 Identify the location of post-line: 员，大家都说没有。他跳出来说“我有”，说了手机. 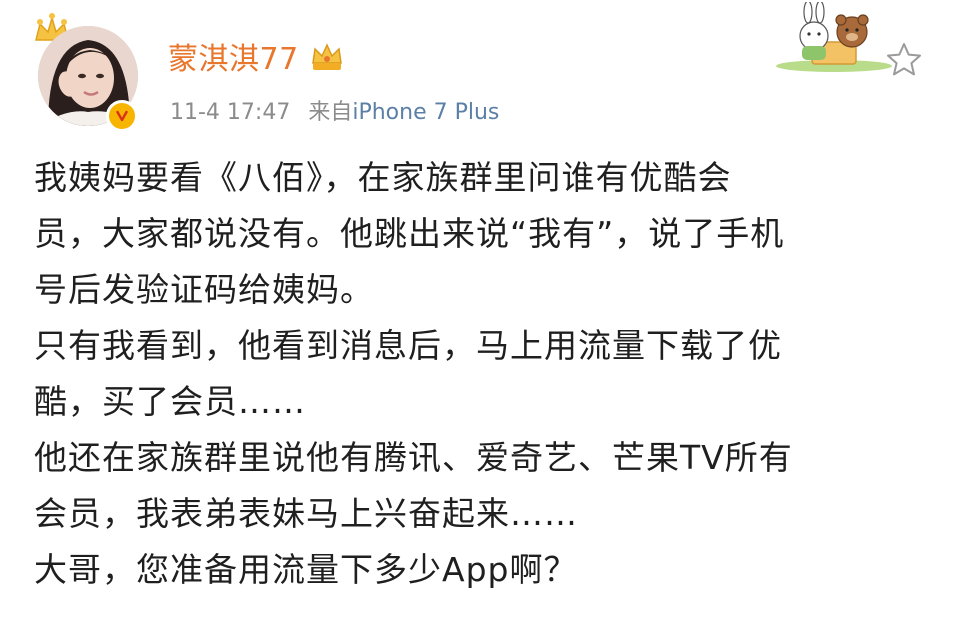
(409, 233).